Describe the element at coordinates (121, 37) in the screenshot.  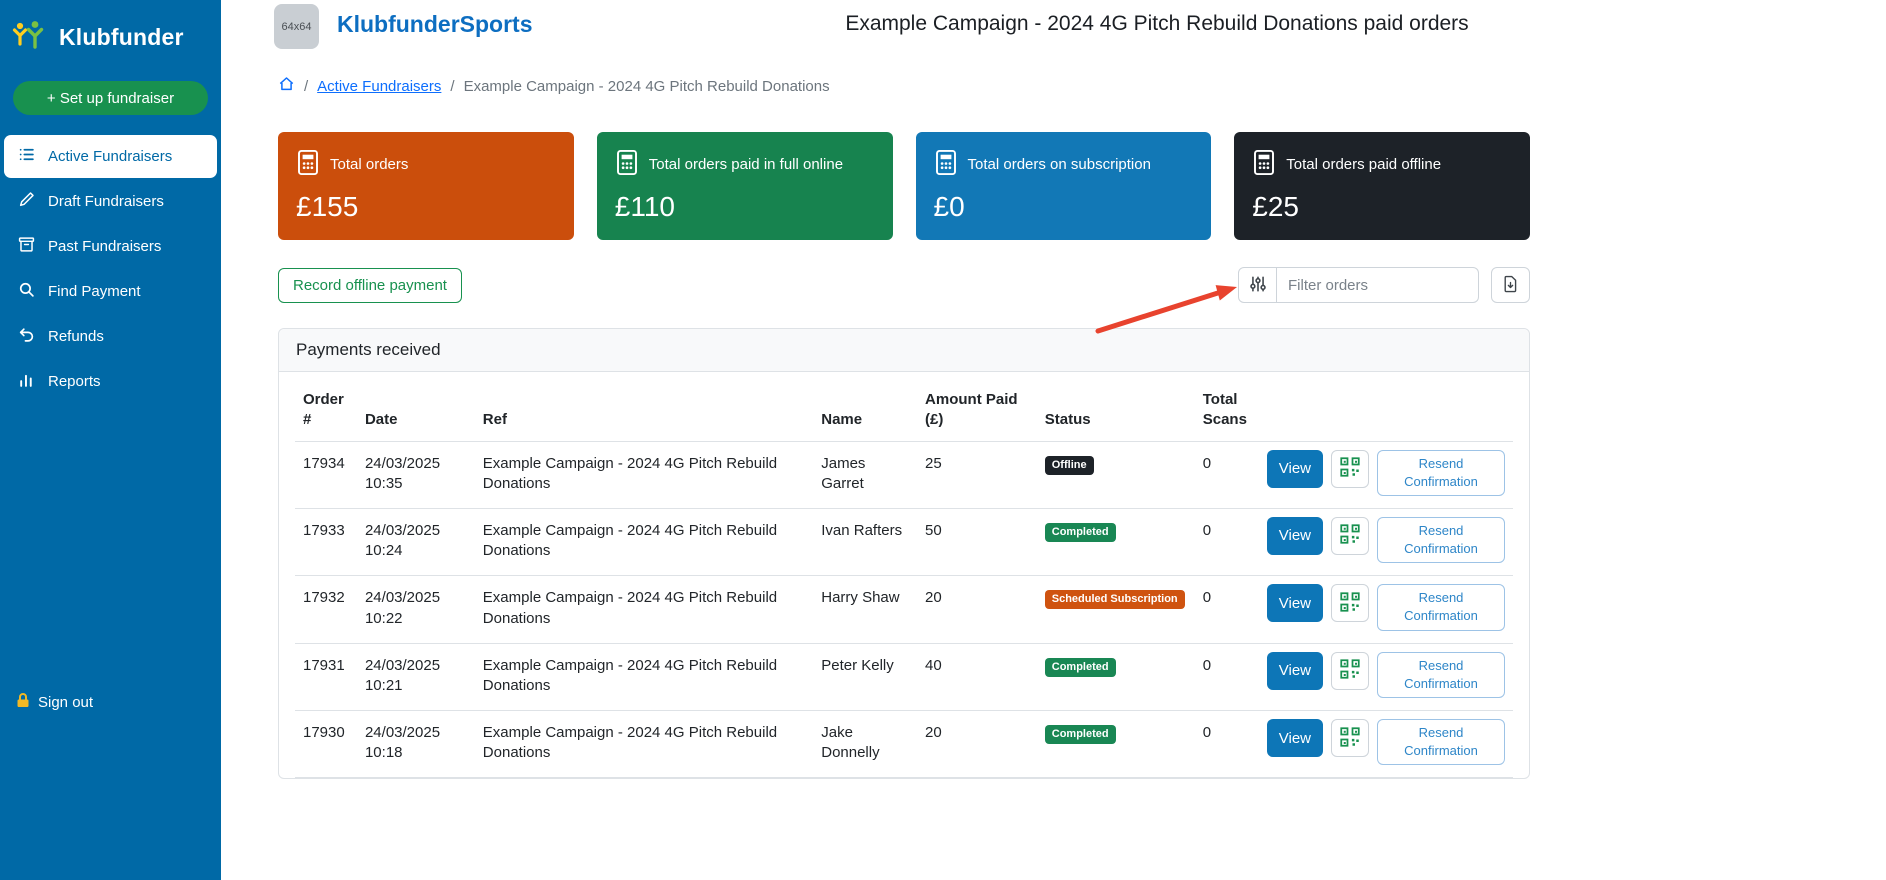
I see `logo-text: Klubfunder` at that location.